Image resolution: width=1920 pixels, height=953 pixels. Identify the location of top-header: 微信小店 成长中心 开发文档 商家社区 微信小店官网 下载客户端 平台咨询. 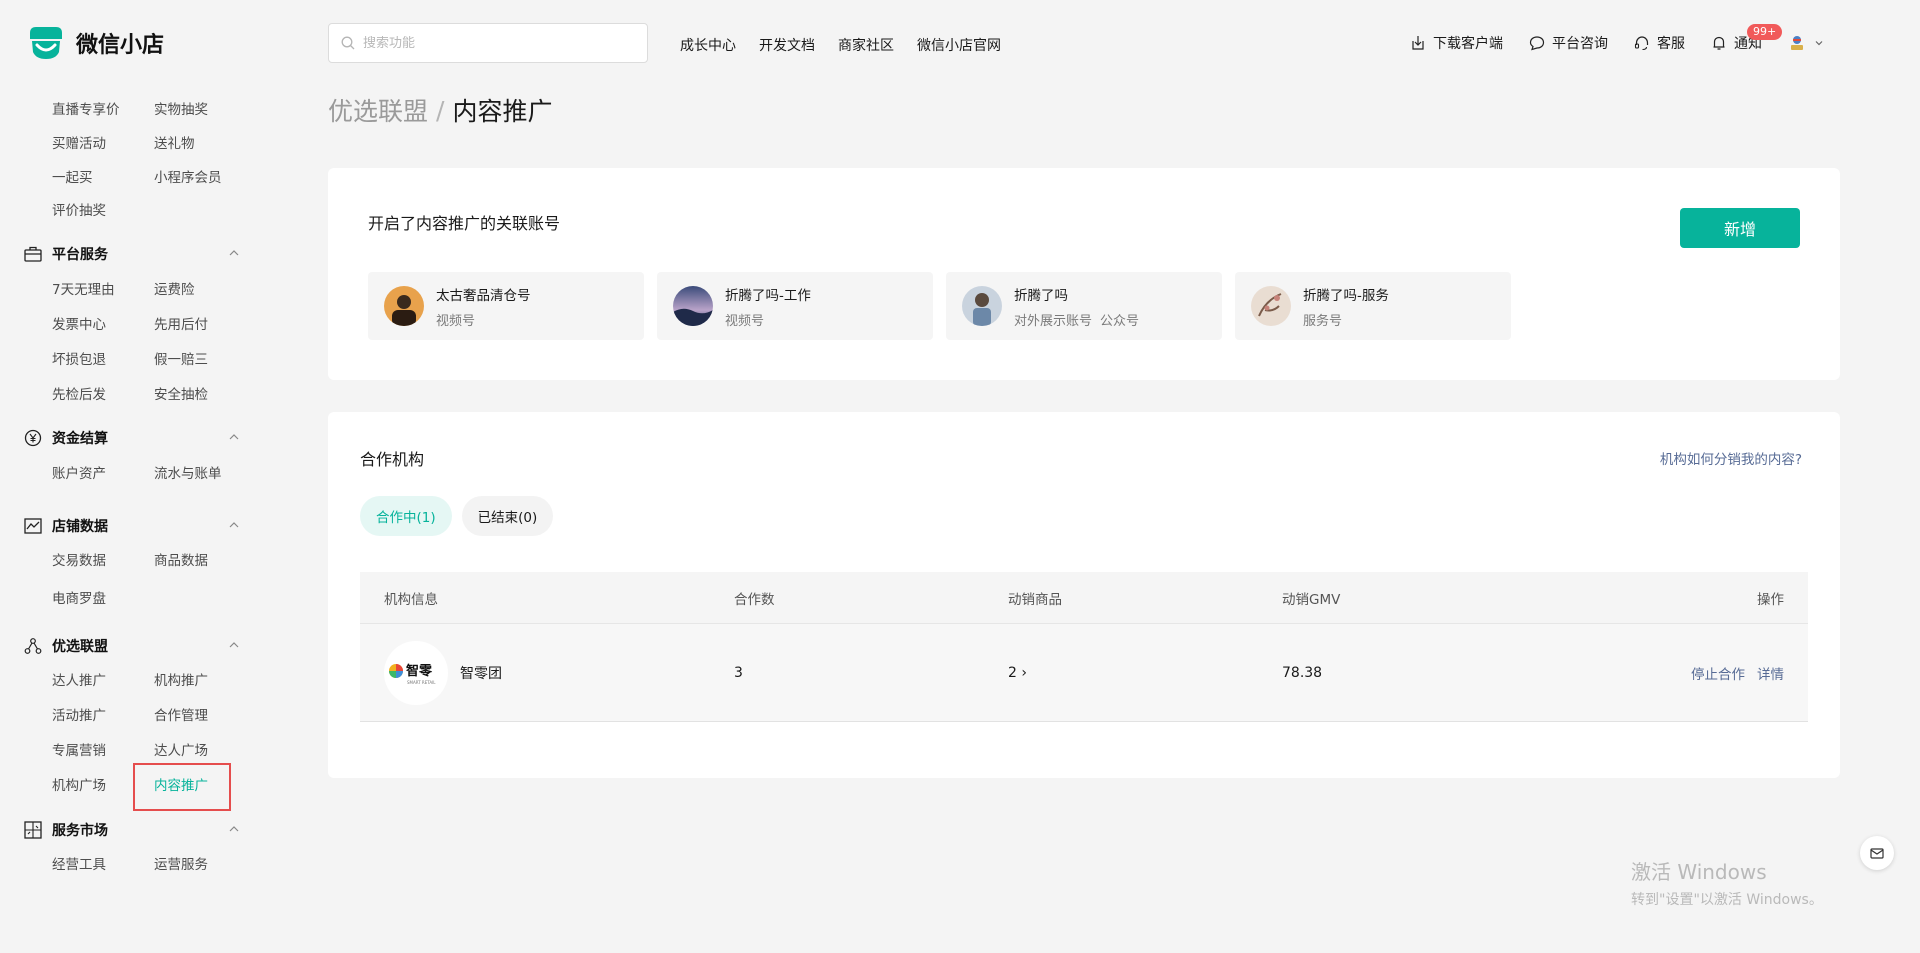
(960, 44).